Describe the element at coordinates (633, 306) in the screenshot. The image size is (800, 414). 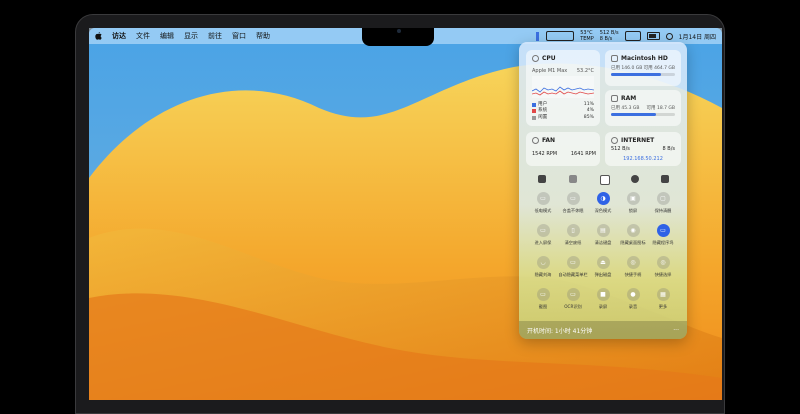
I see `toggle-label: 录音` at that location.